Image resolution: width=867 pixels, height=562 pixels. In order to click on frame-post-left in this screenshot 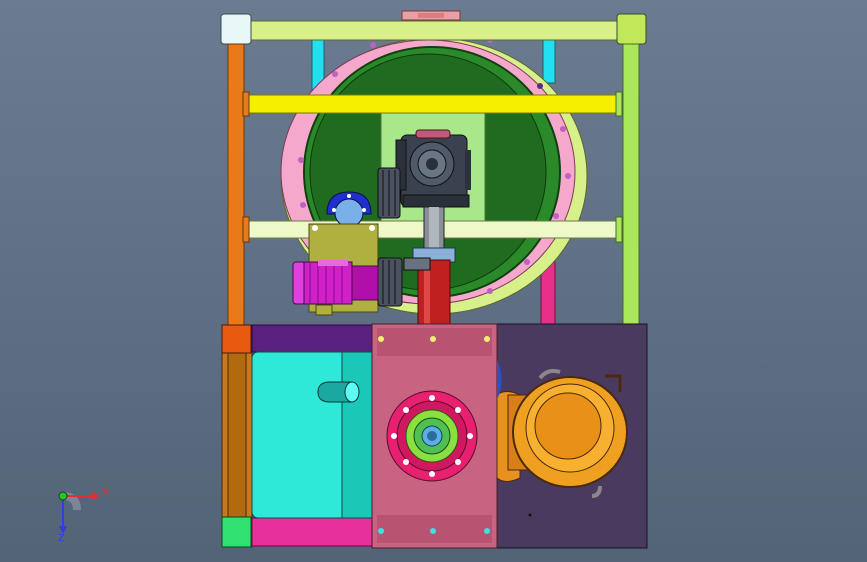, I will do `click(236, 185)`.